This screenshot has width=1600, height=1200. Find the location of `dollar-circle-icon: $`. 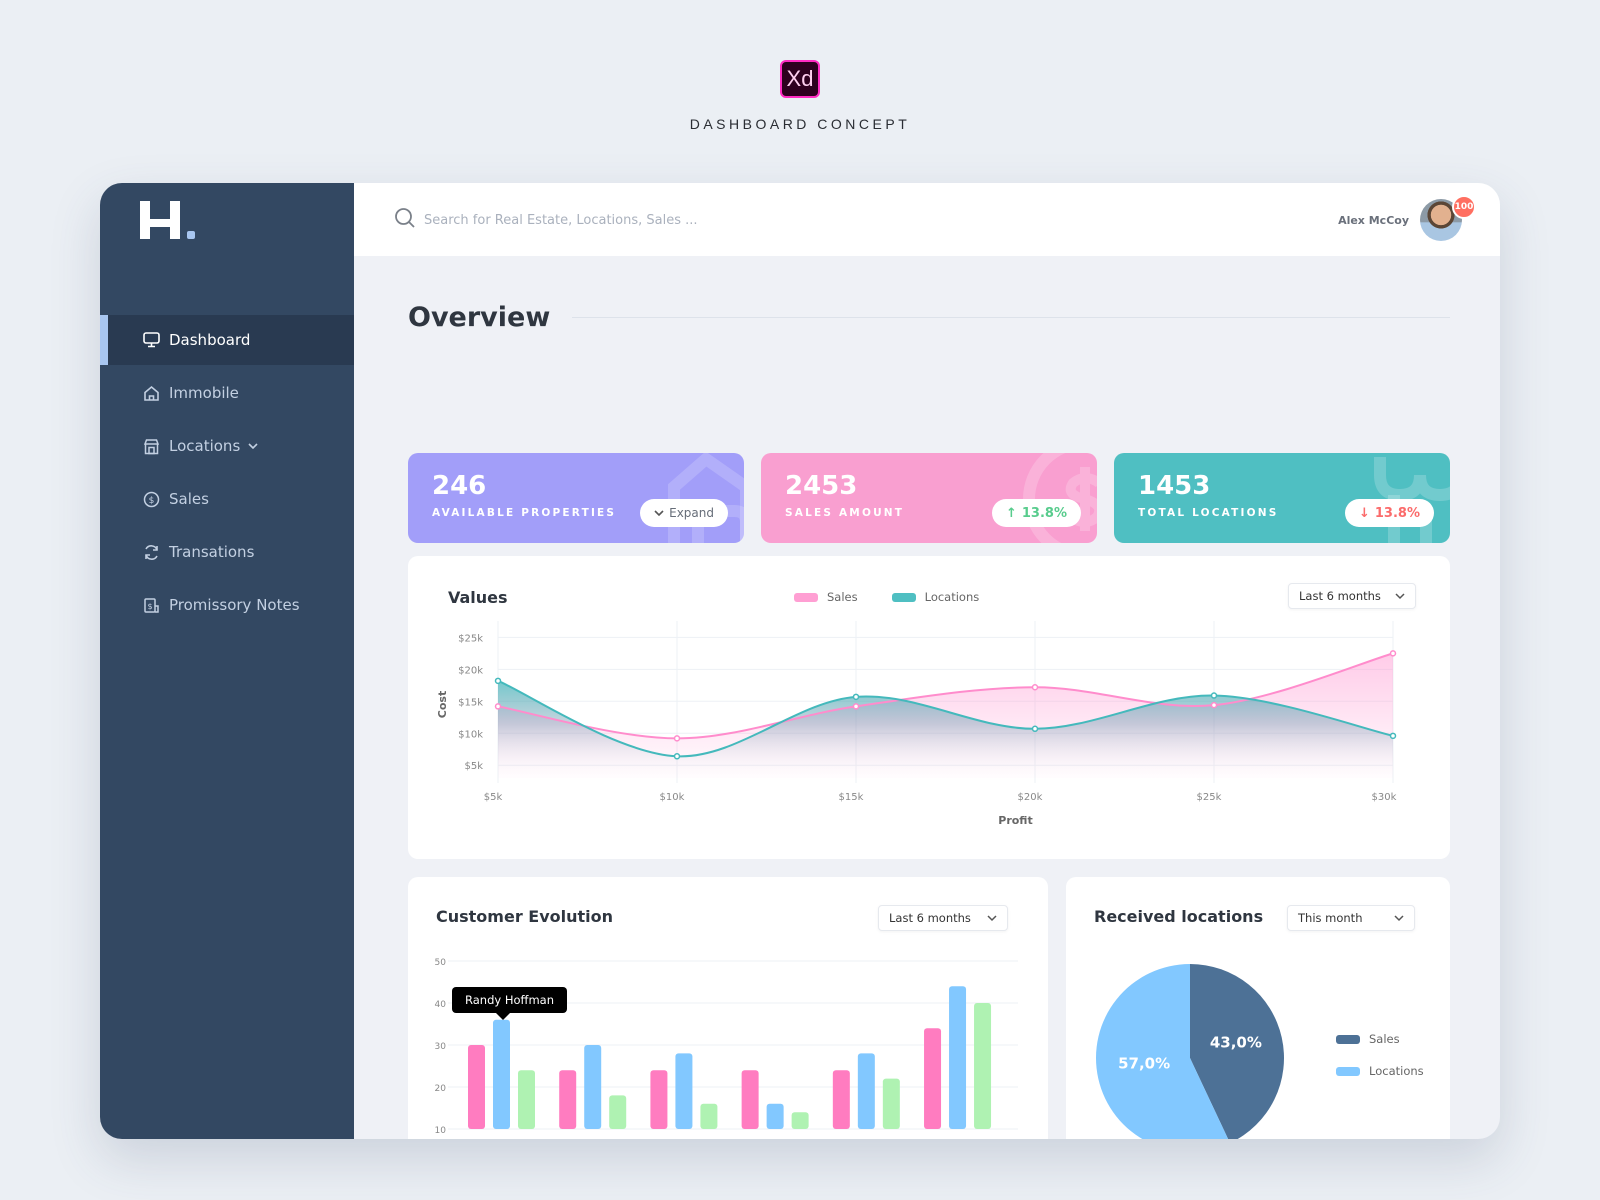

dollar-circle-icon: $ is located at coordinates (151, 499).